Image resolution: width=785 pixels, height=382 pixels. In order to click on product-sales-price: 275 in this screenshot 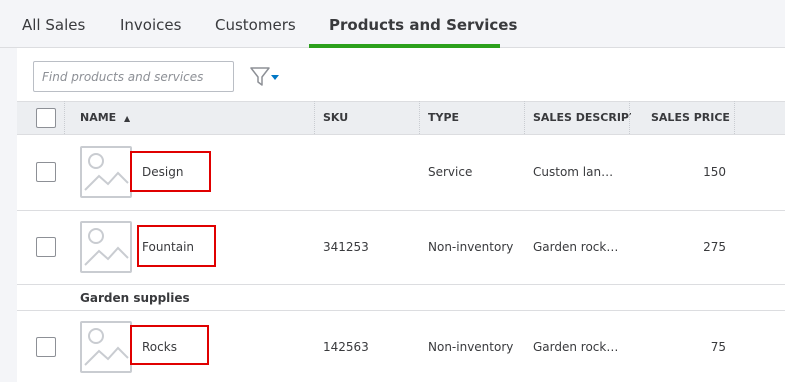, I will do `click(714, 247)`.